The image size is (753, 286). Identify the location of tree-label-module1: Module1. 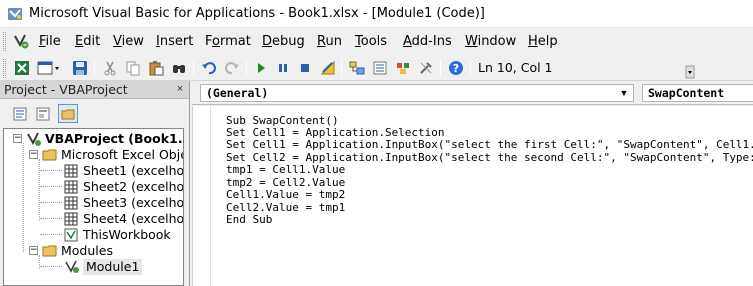
(113, 267).